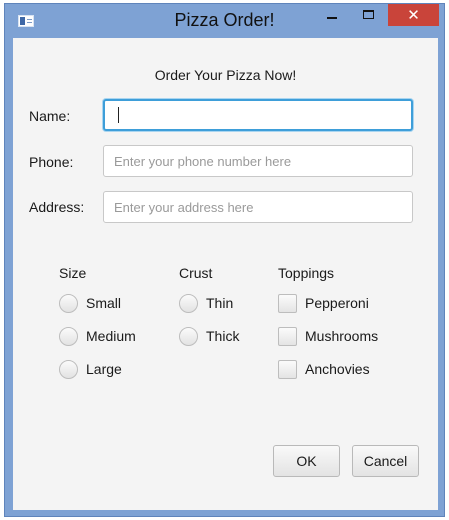 This screenshot has width=449, height=520. I want to click on size-option-large: Large, so click(90, 369).